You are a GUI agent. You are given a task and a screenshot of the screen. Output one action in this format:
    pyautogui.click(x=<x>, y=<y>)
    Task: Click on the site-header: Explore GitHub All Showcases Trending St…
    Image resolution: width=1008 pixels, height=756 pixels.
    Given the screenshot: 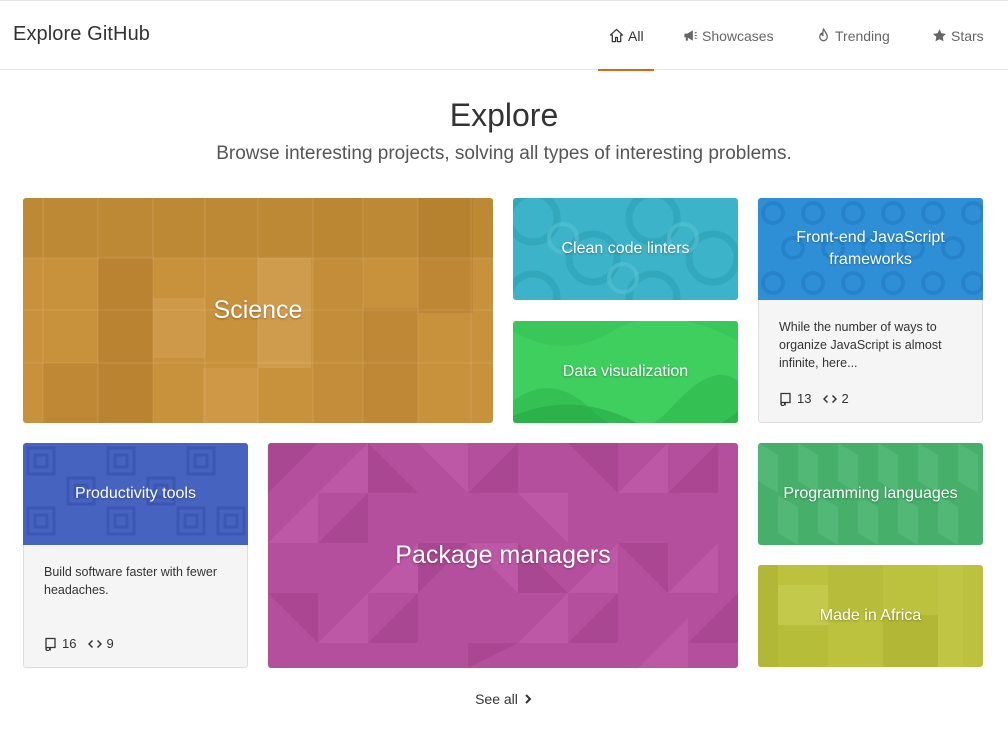 What is the action you would take?
    pyautogui.click(x=504, y=35)
    